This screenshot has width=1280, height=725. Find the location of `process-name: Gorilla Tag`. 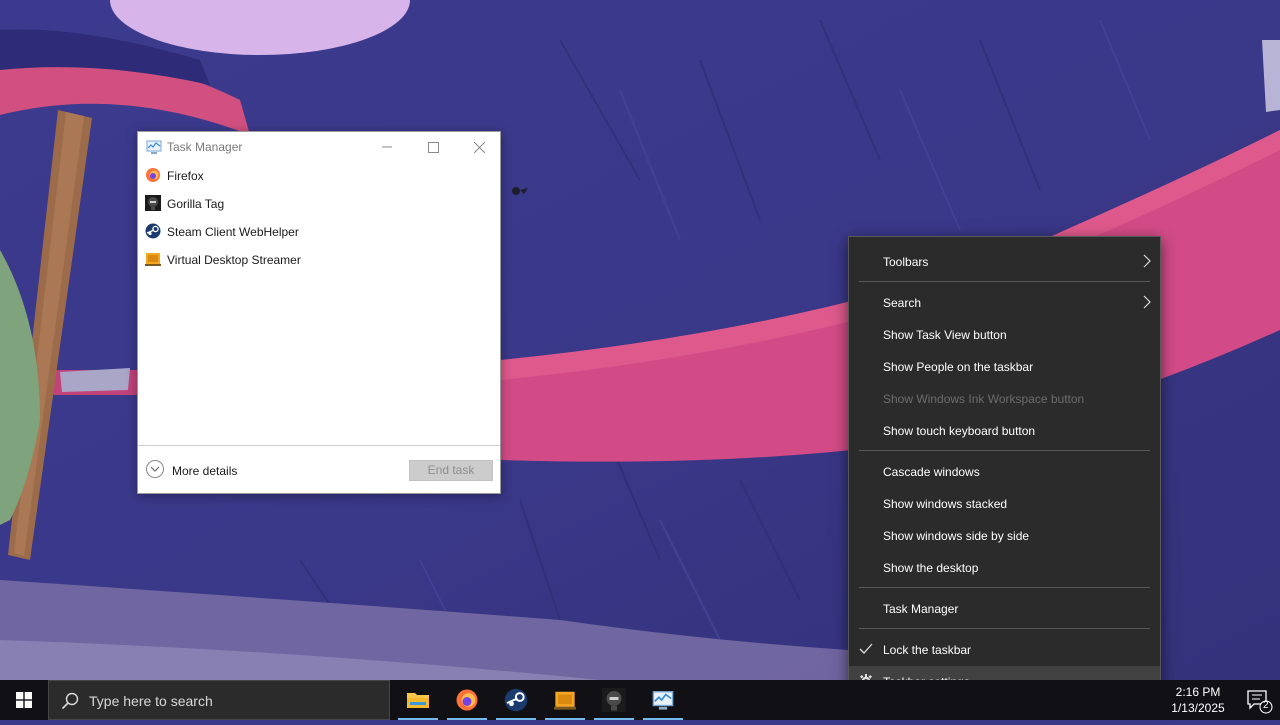

process-name: Gorilla Tag is located at coordinates (196, 204).